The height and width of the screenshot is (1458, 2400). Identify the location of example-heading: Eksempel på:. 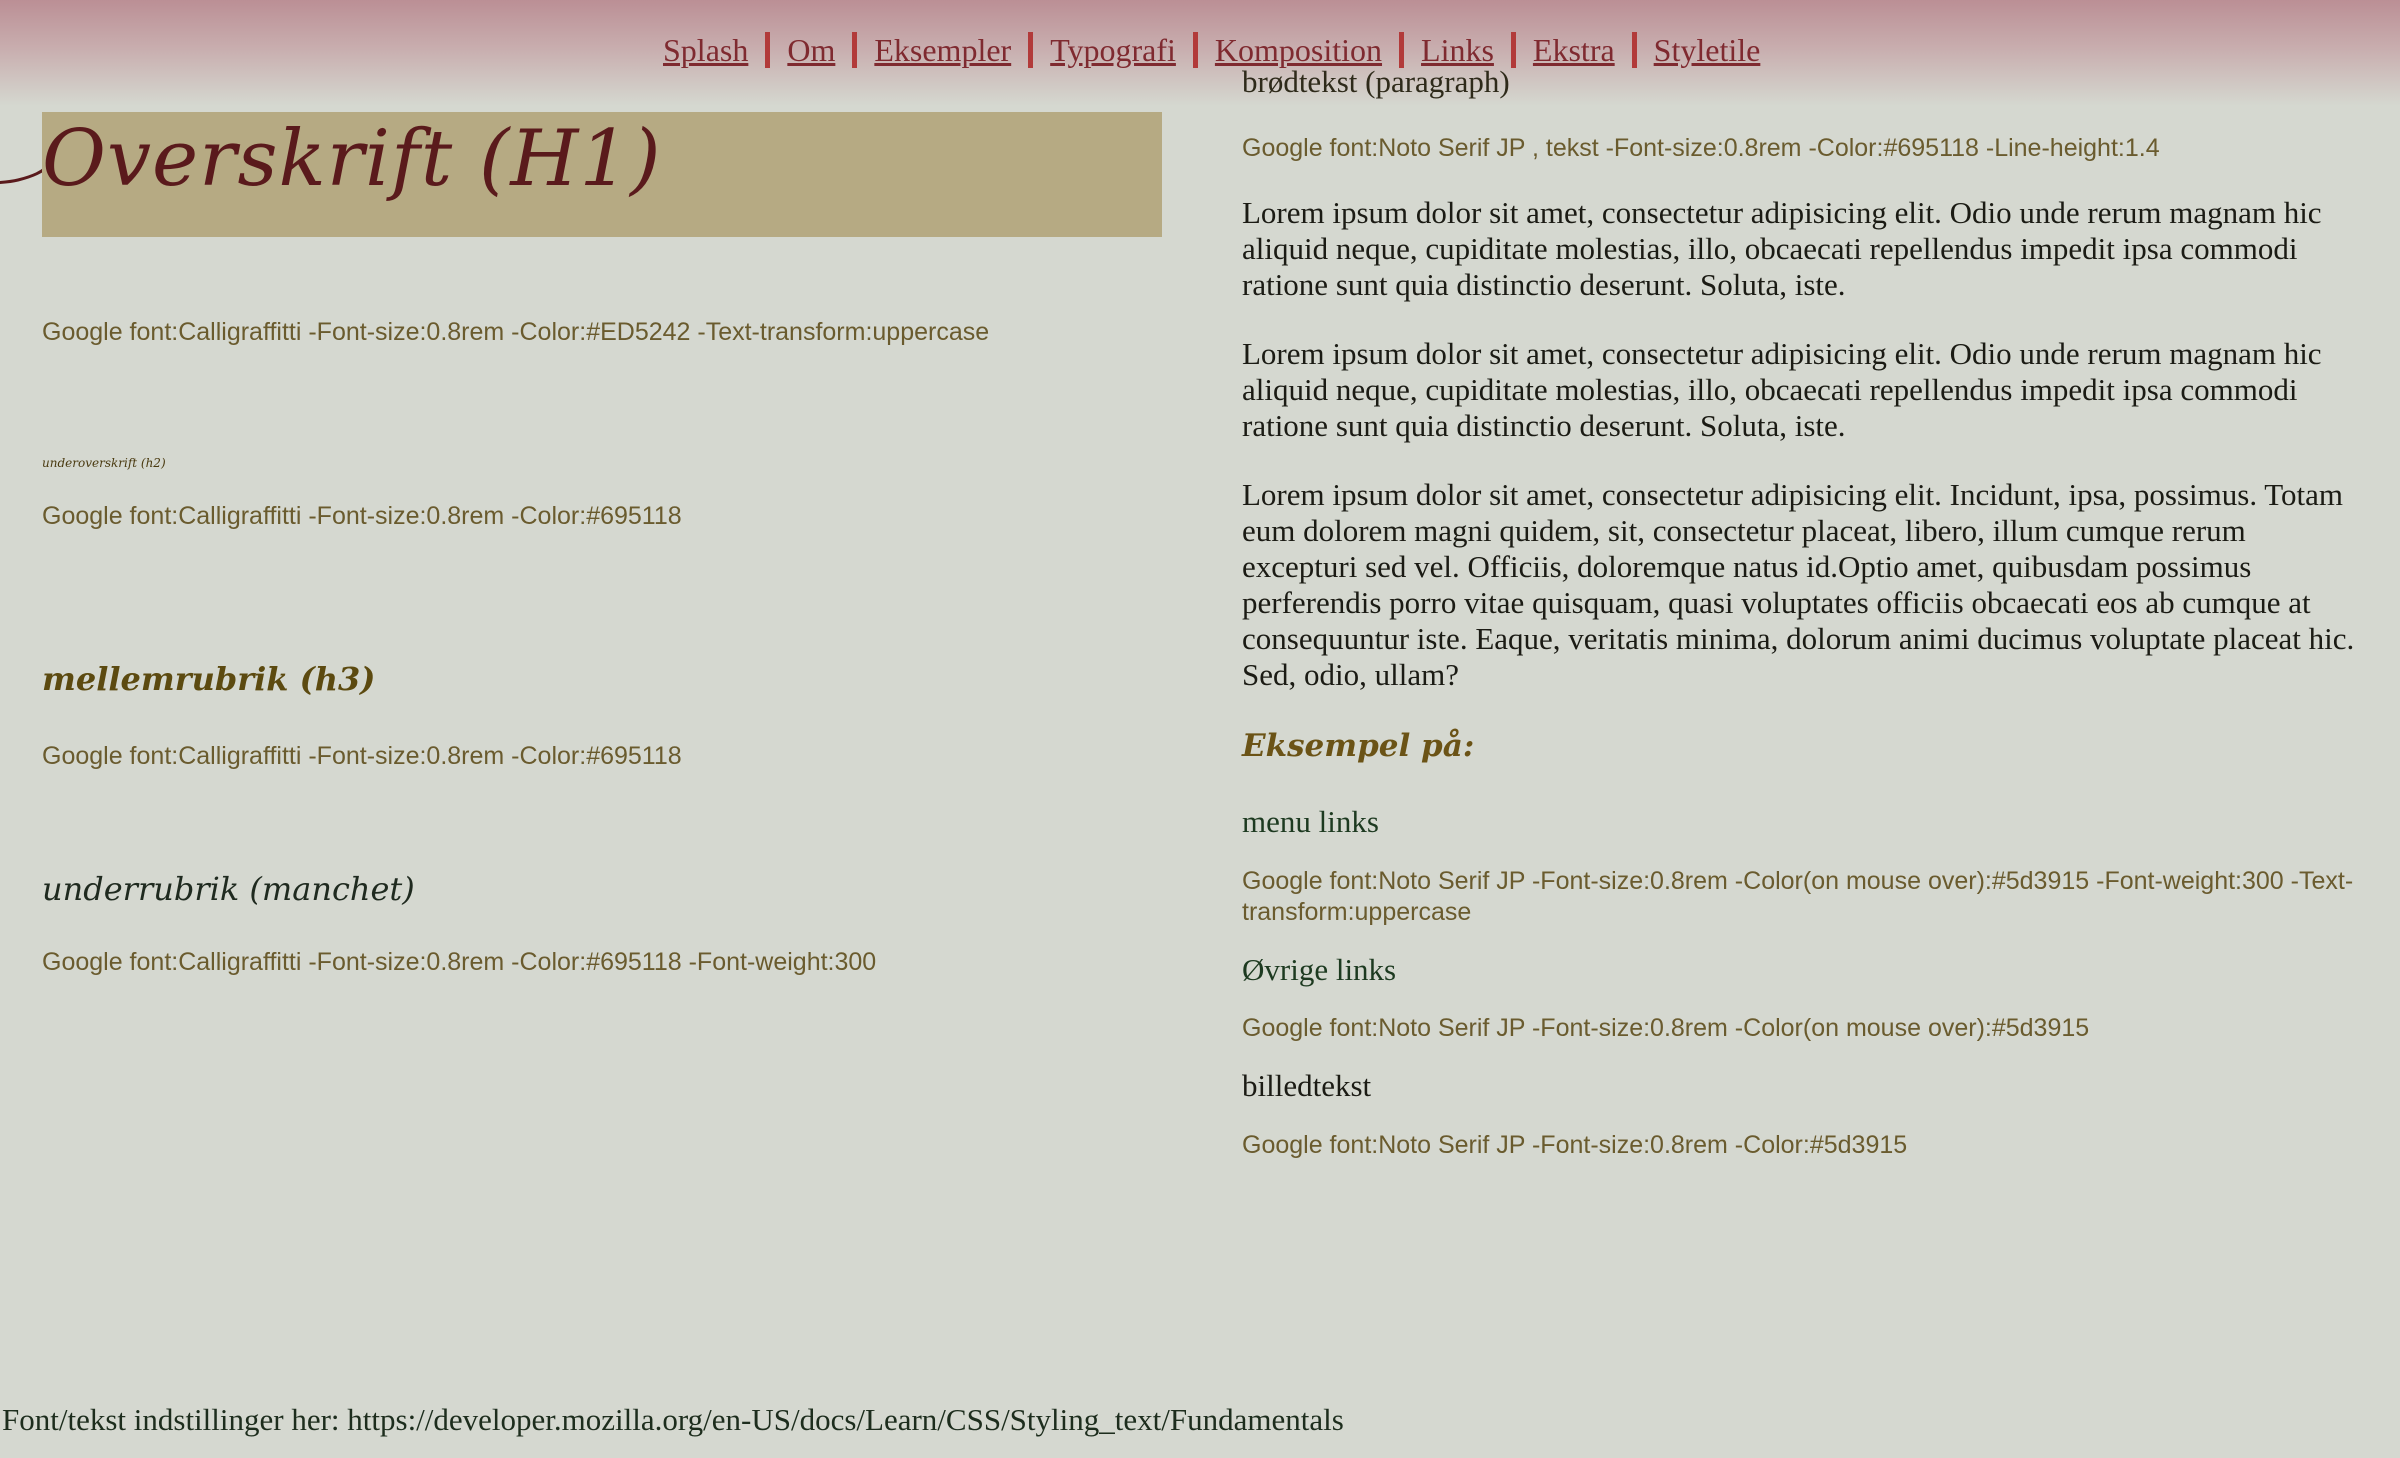
(1358, 746).